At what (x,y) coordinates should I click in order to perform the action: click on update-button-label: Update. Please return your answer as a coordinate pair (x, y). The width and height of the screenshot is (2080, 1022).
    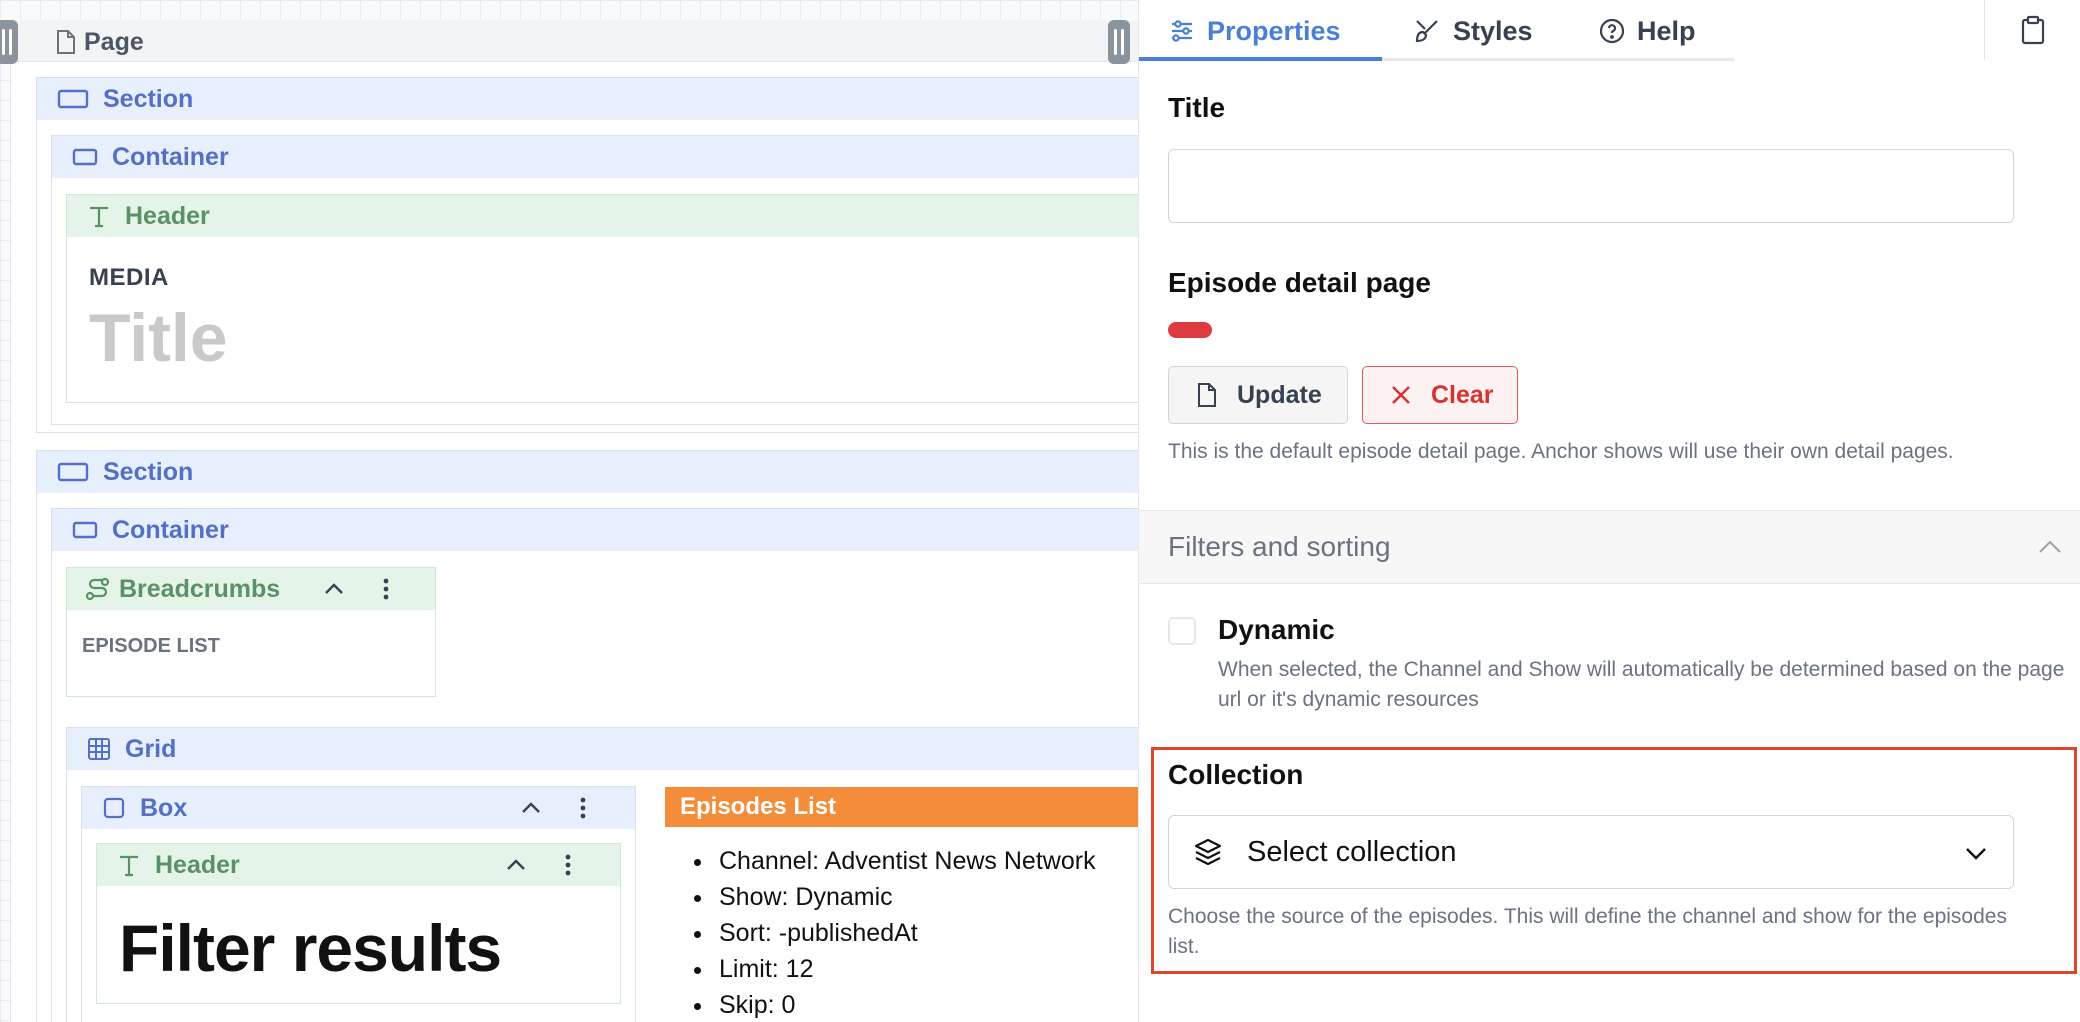
    Looking at the image, I should click on (1279, 394).